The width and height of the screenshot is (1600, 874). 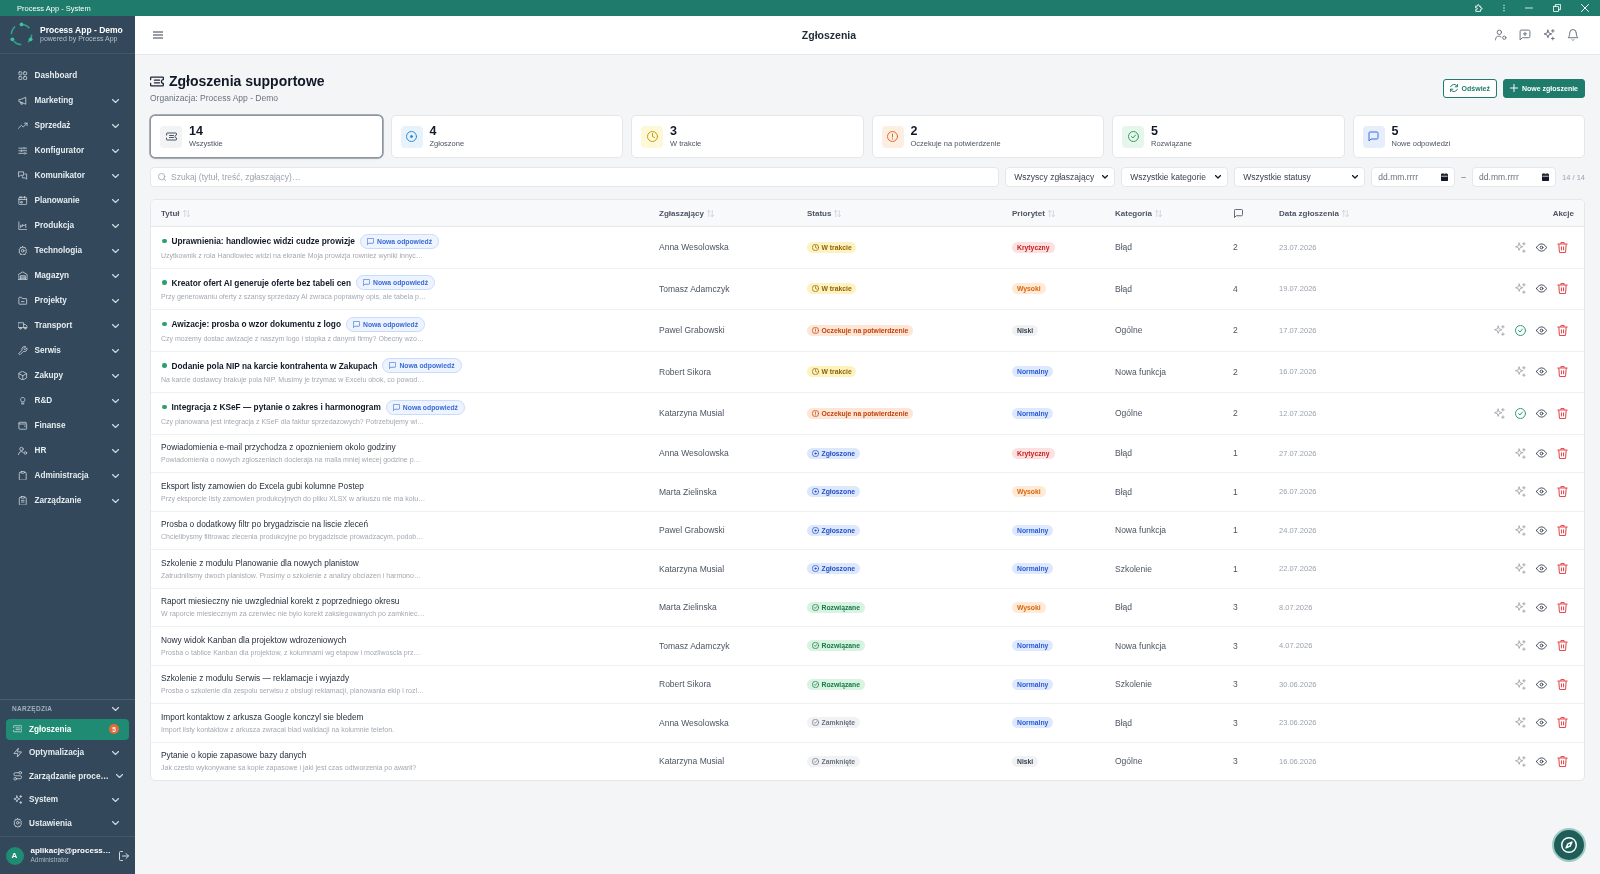 I want to click on ticket-title: Raport miesieczny nie uwzglednial korekt z poprzedniego okresu, so click(x=280, y=601).